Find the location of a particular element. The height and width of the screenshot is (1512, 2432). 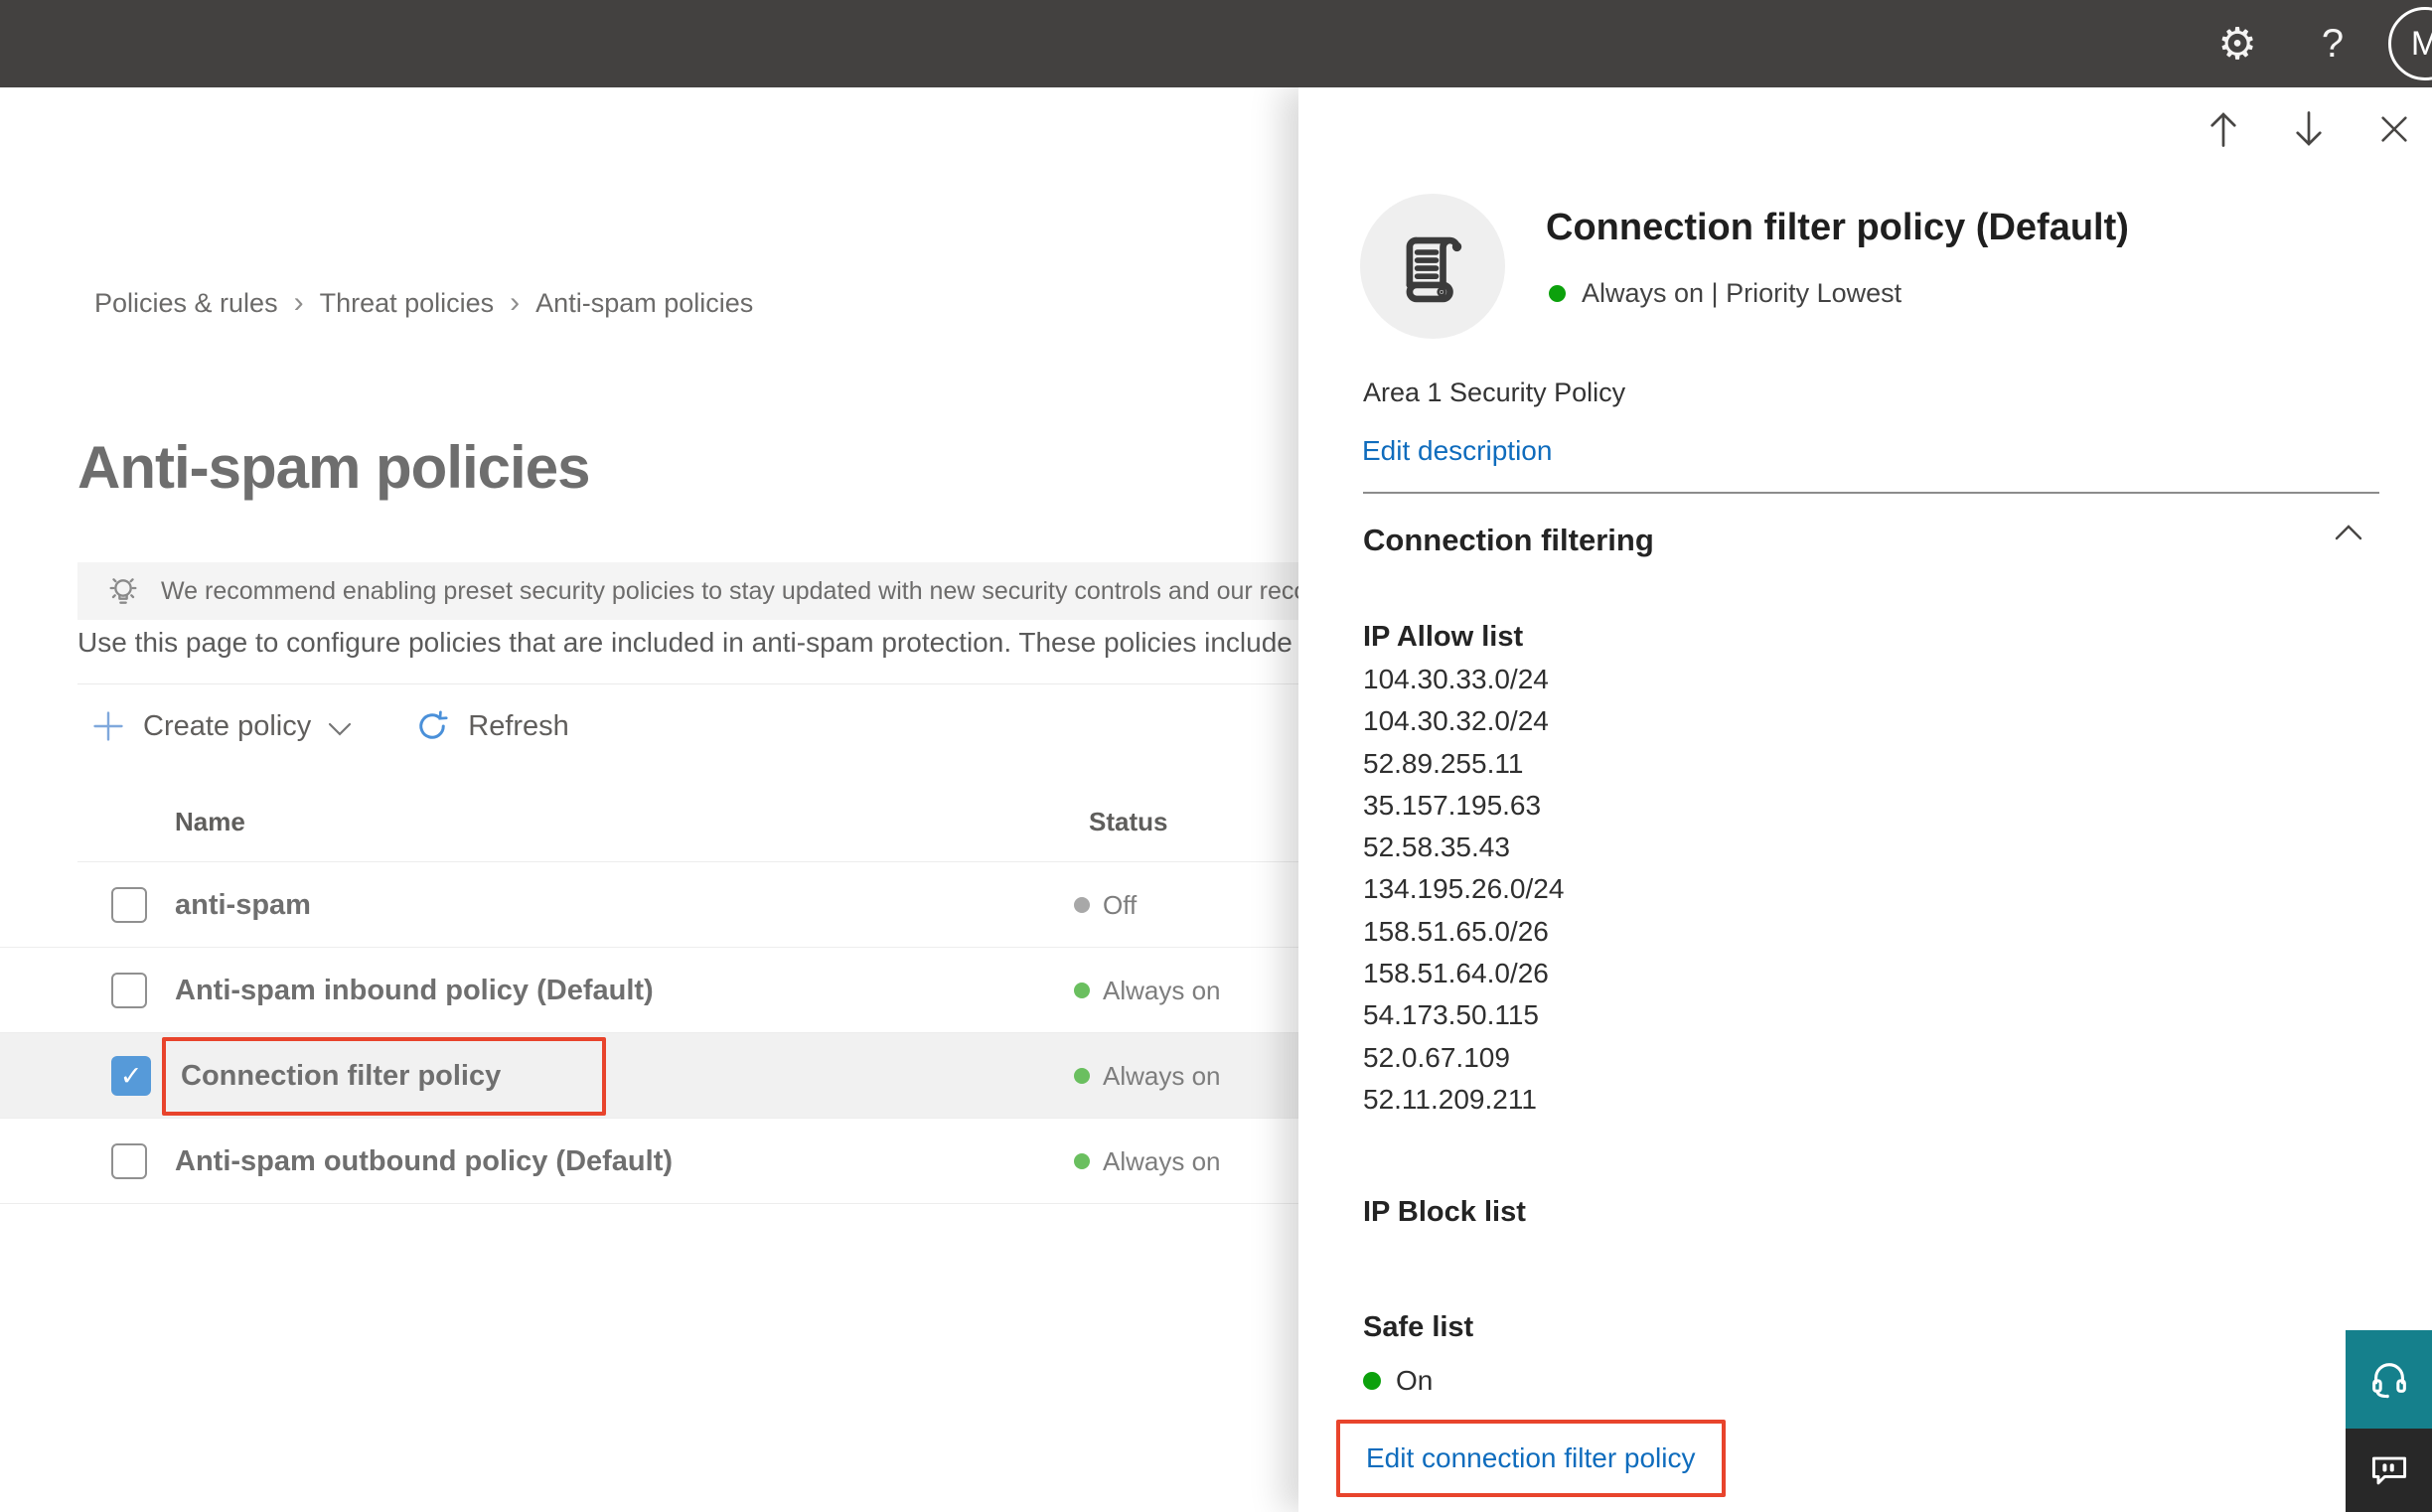

policy-name: Anti-spam inbound policy (Default) is located at coordinates (414, 990).